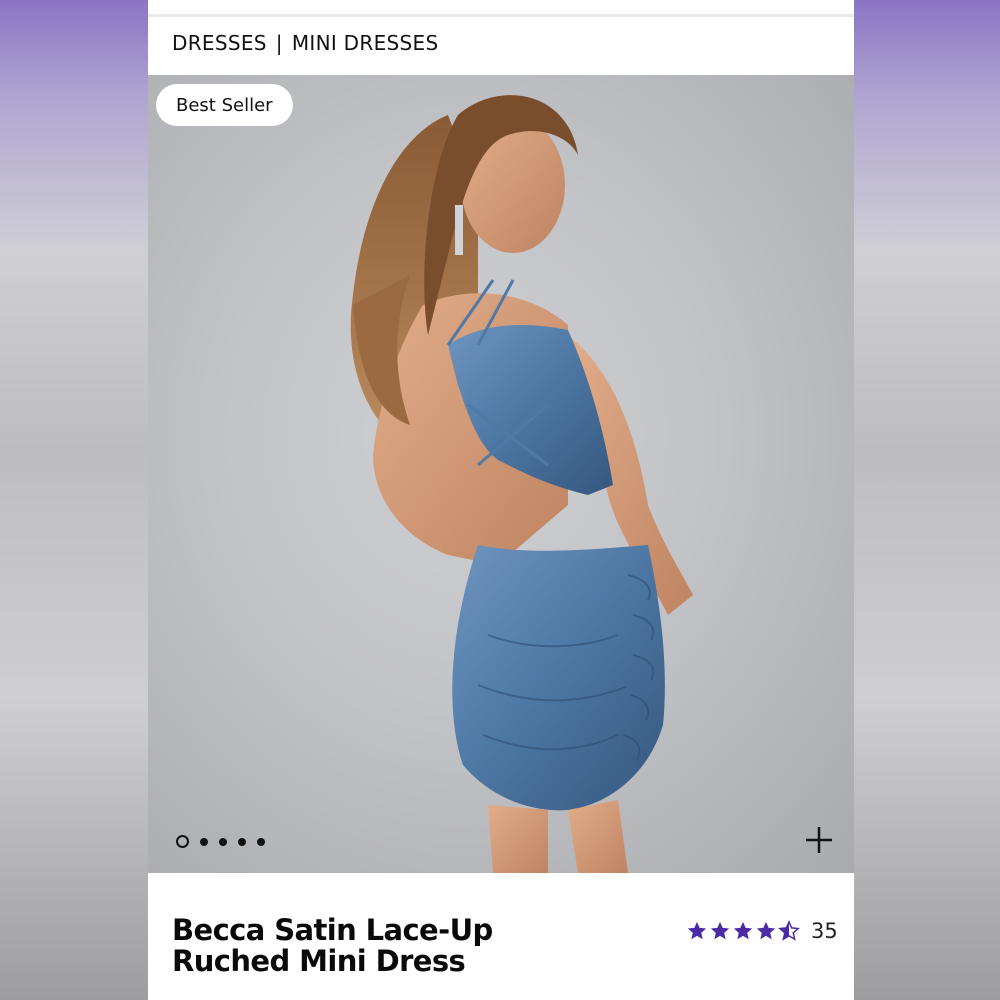 This screenshot has width=1000, height=1000. I want to click on blurred-background-left, so click(74, 500).